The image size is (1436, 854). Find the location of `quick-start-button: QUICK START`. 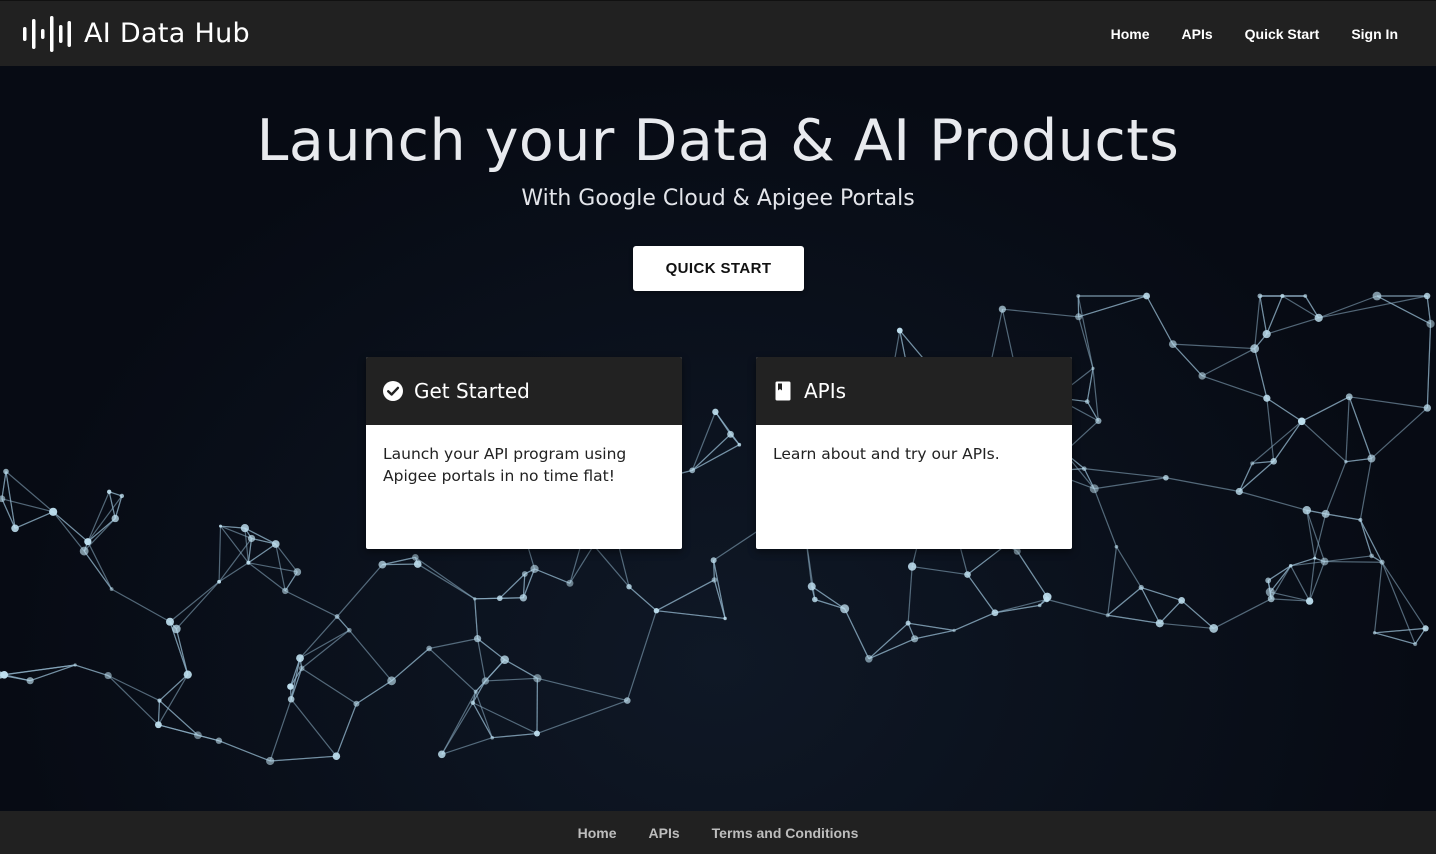

quick-start-button: QUICK START is located at coordinates (718, 268).